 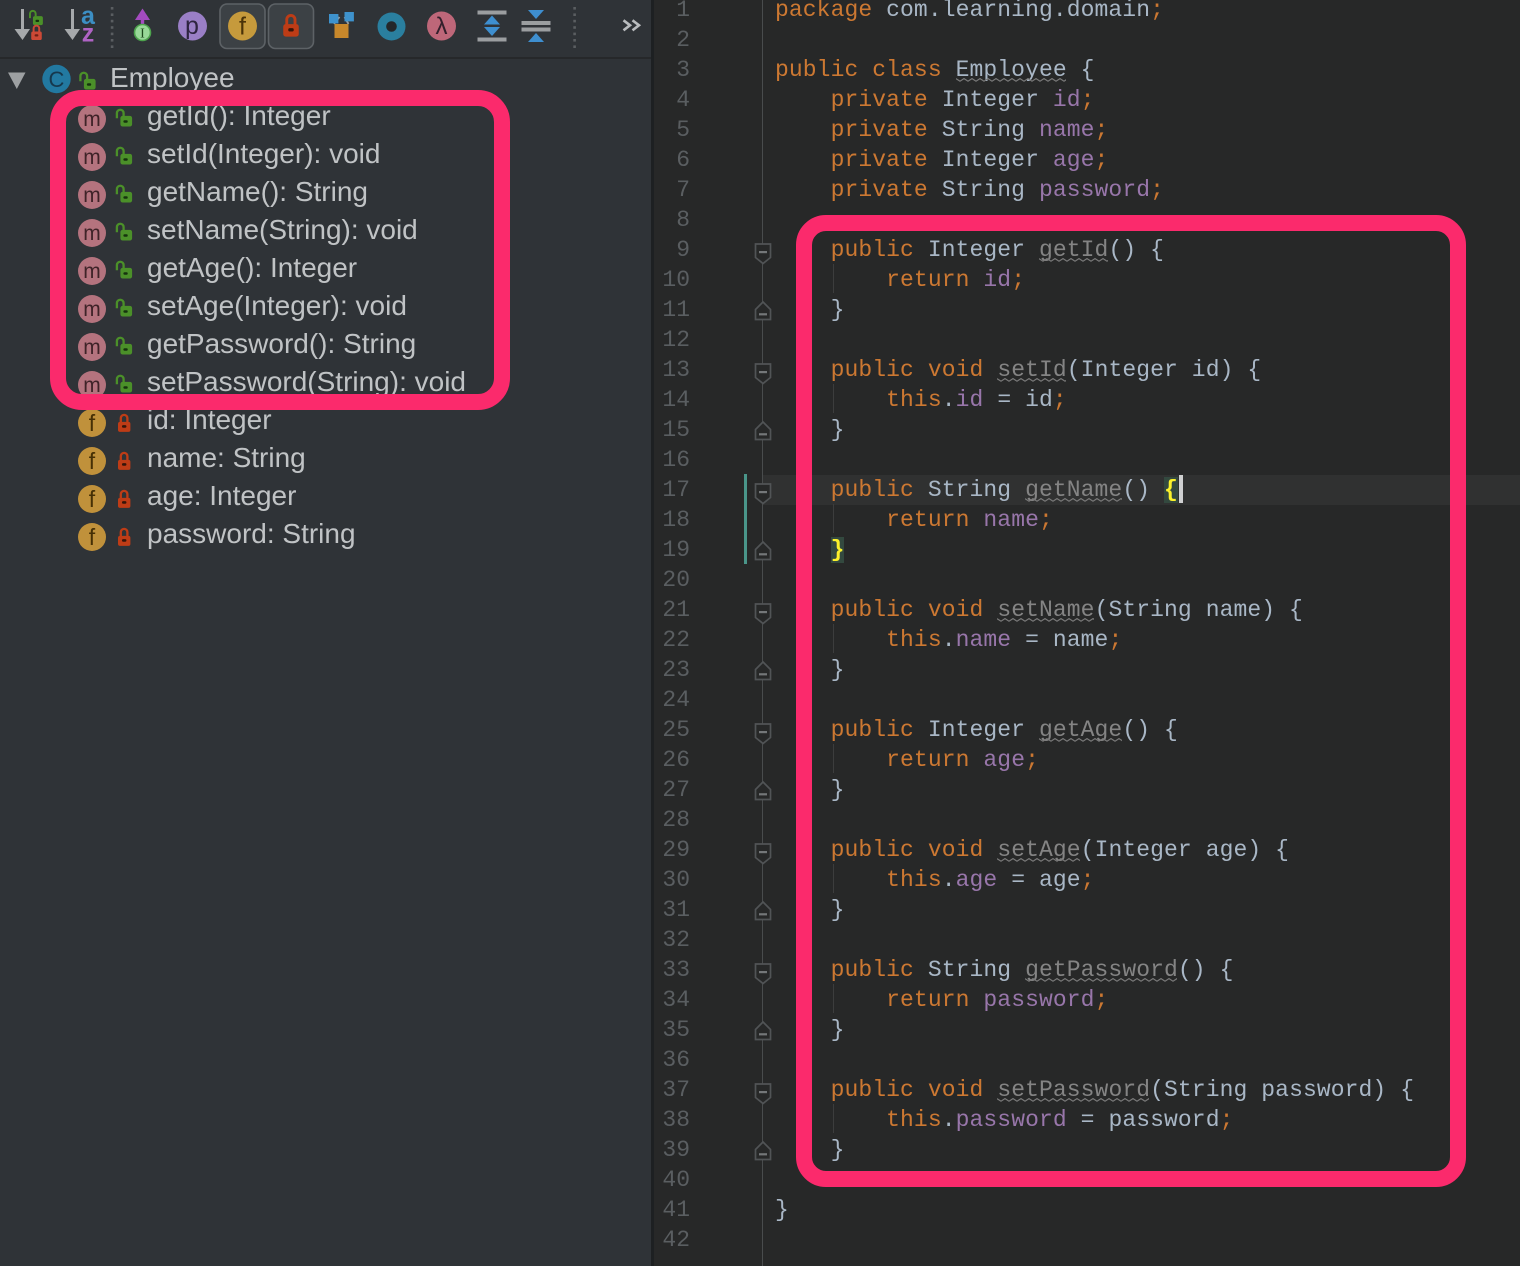 What do you see at coordinates (142, 34) in the screenshot?
I see `svg-text: I` at bounding box center [142, 34].